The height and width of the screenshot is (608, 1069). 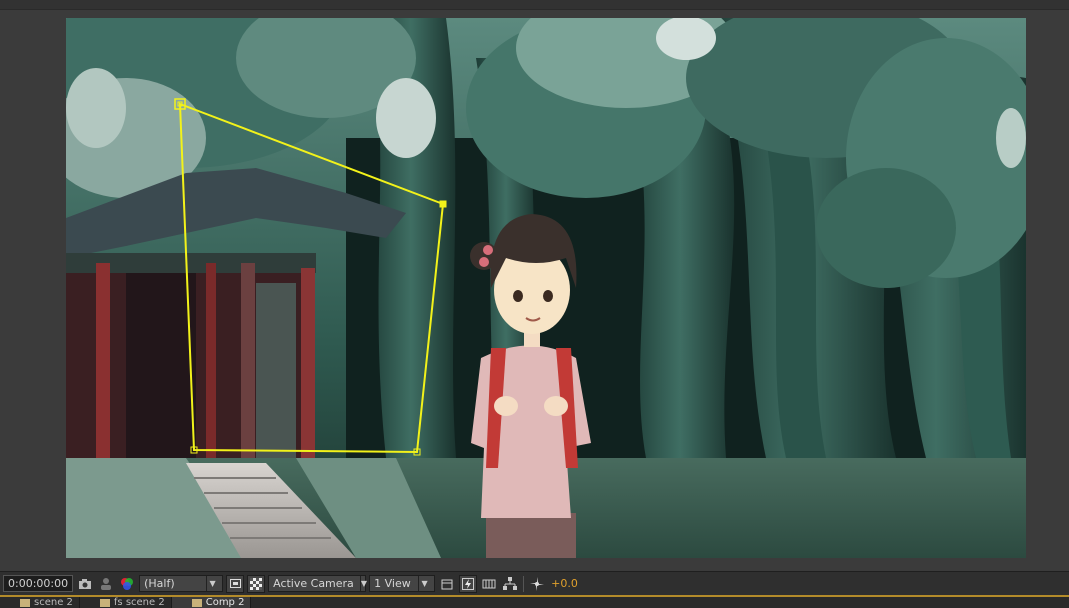 What do you see at coordinates (534, 601) in the screenshot?
I see `composition-tab-bar: scene 2 fs scene 2 Comp 2` at bounding box center [534, 601].